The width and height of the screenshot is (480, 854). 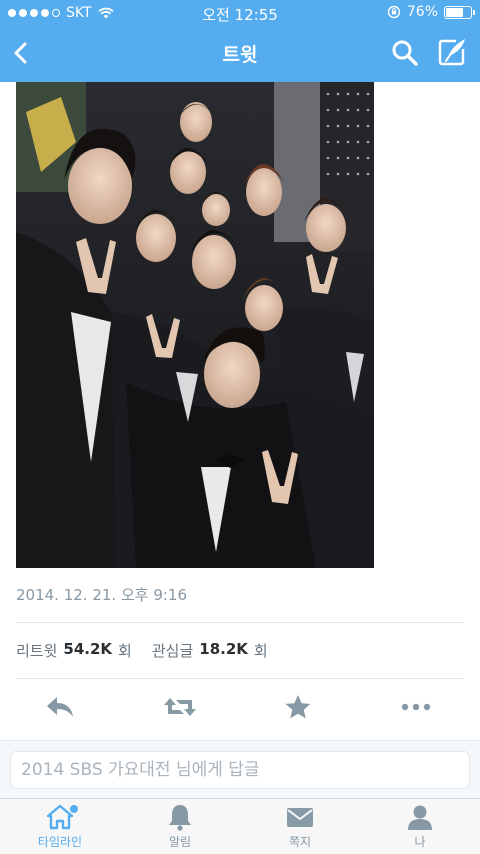 What do you see at coordinates (300, 817) in the screenshot?
I see `envelope-icon` at bounding box center [300, 817].